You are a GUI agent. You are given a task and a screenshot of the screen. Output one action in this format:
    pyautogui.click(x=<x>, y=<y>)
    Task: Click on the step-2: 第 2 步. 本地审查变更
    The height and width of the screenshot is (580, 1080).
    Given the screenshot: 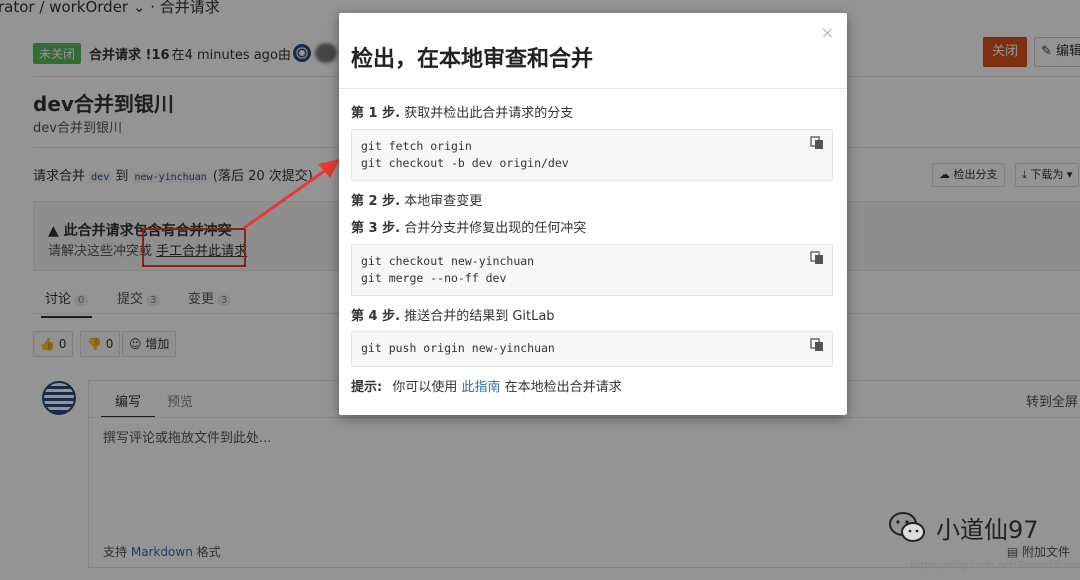 What is the action you would take?
    pyautogui.click(x=416, y=199)
    